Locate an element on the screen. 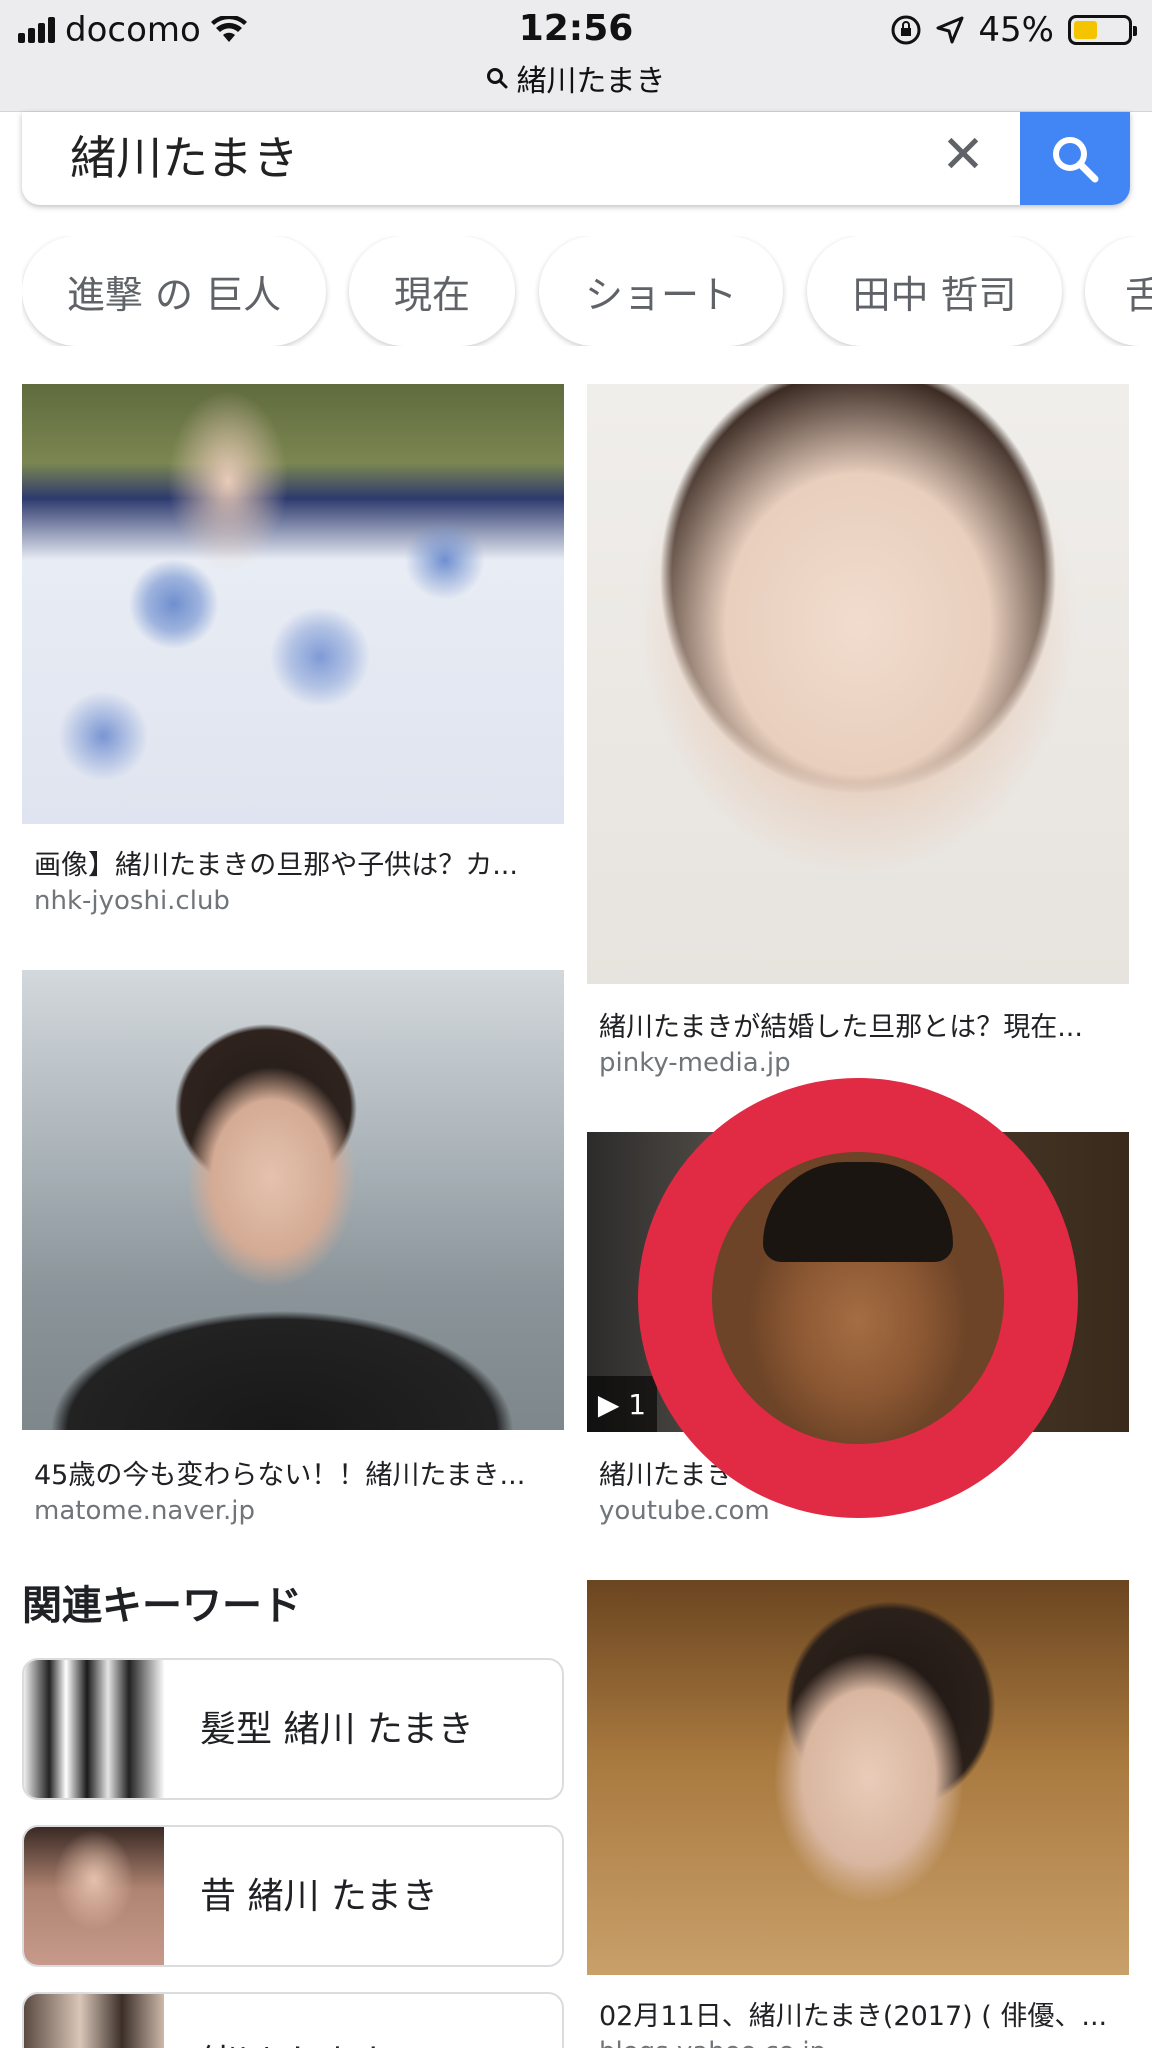  related-keyword-1: 髪型 緒川 たまき is located at coordinates (293, 1729).